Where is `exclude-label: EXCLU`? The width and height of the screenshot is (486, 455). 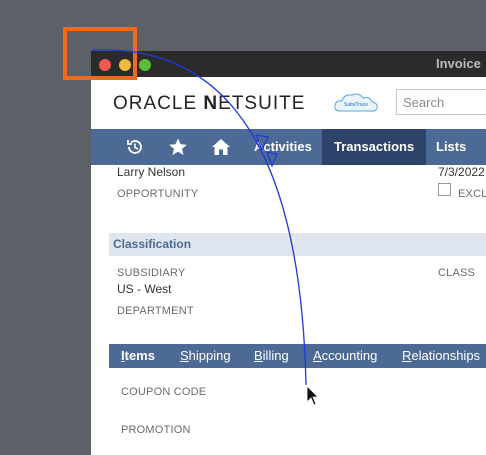
exclude-label: EXCLU is located at coordinates (472, 194).